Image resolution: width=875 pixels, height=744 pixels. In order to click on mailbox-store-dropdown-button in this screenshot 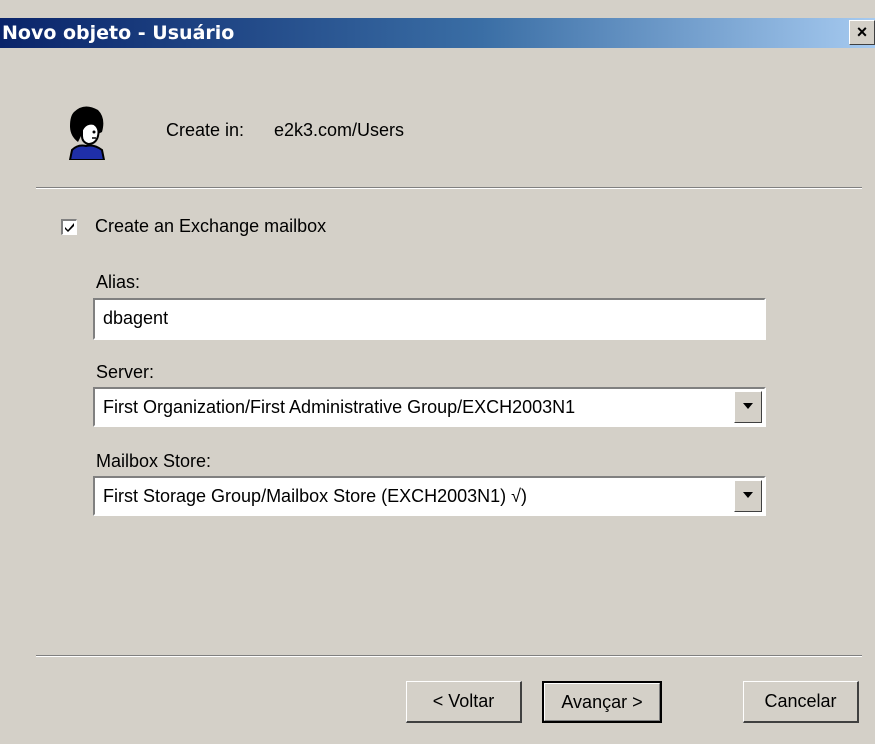, I will do `click(748, 496)`.